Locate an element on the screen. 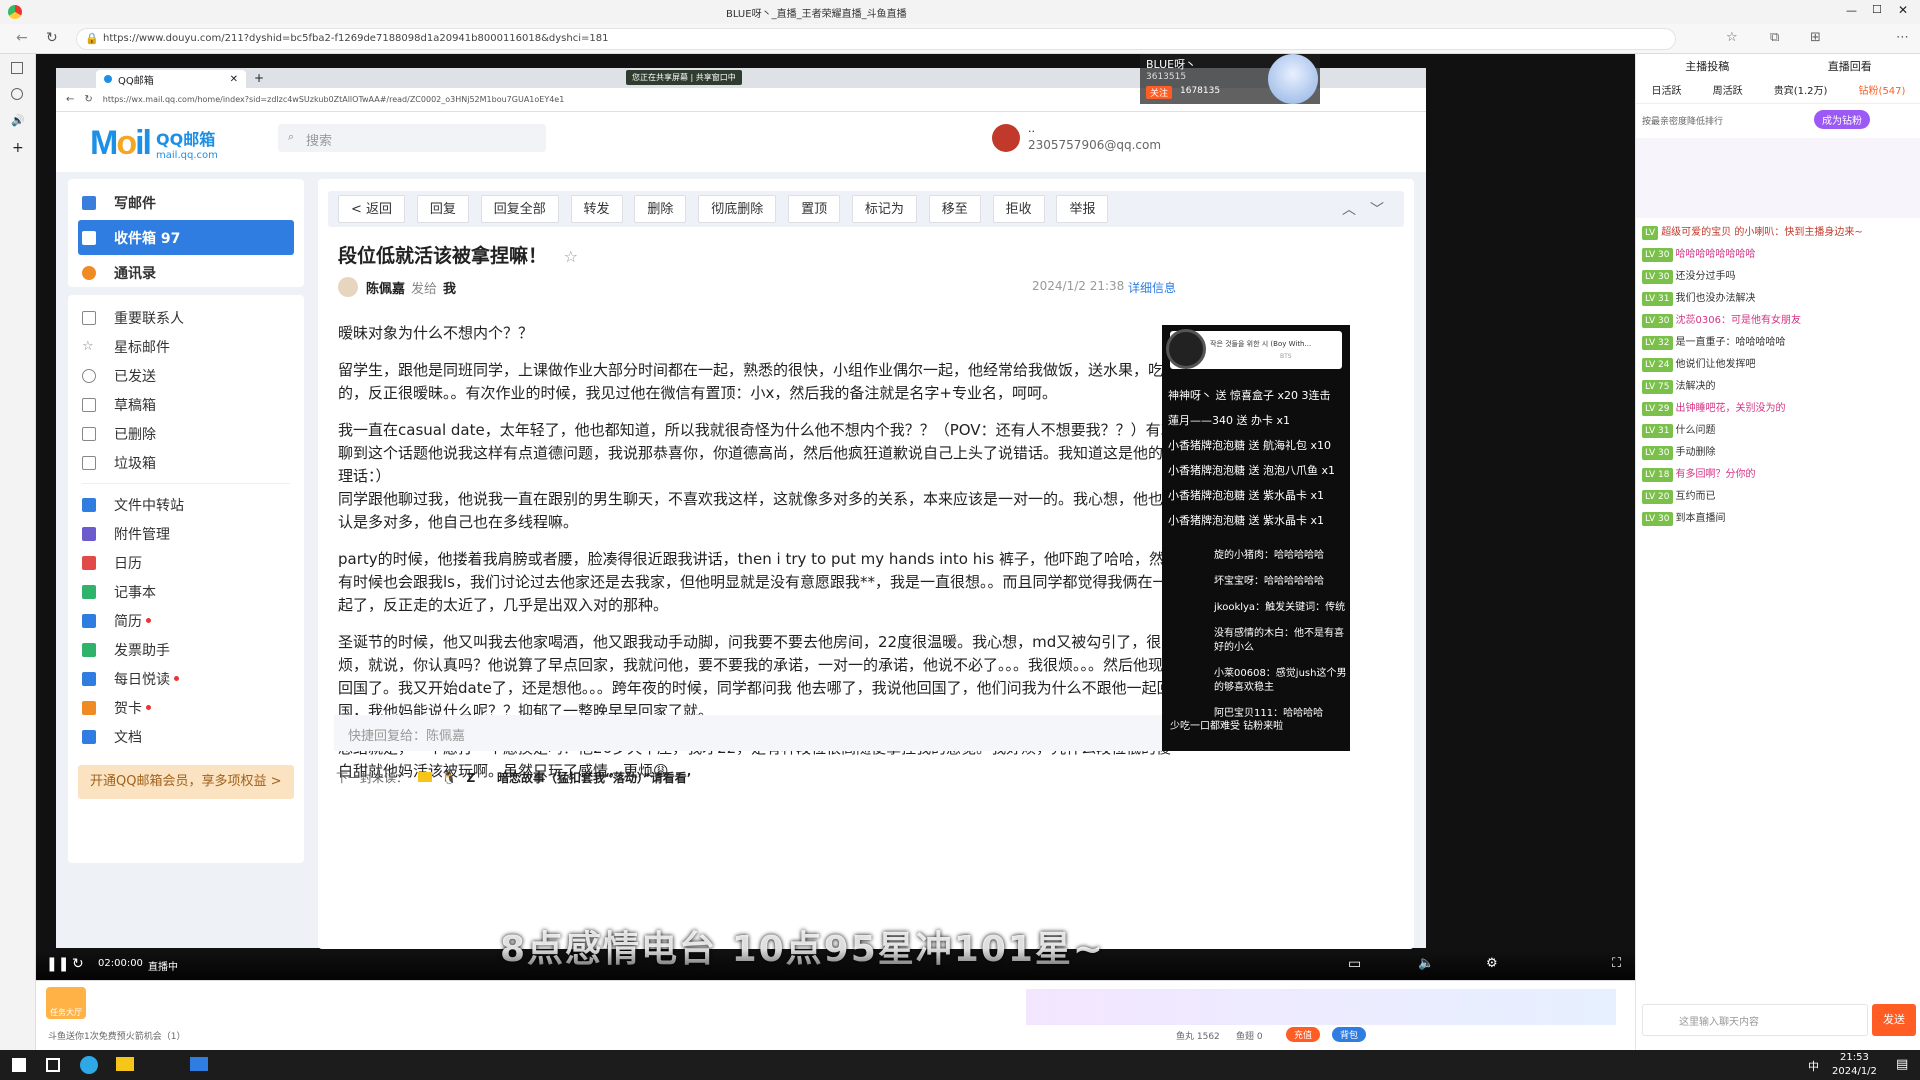  danmaku-icon: ▭ is located at coordinates (1354, 964).